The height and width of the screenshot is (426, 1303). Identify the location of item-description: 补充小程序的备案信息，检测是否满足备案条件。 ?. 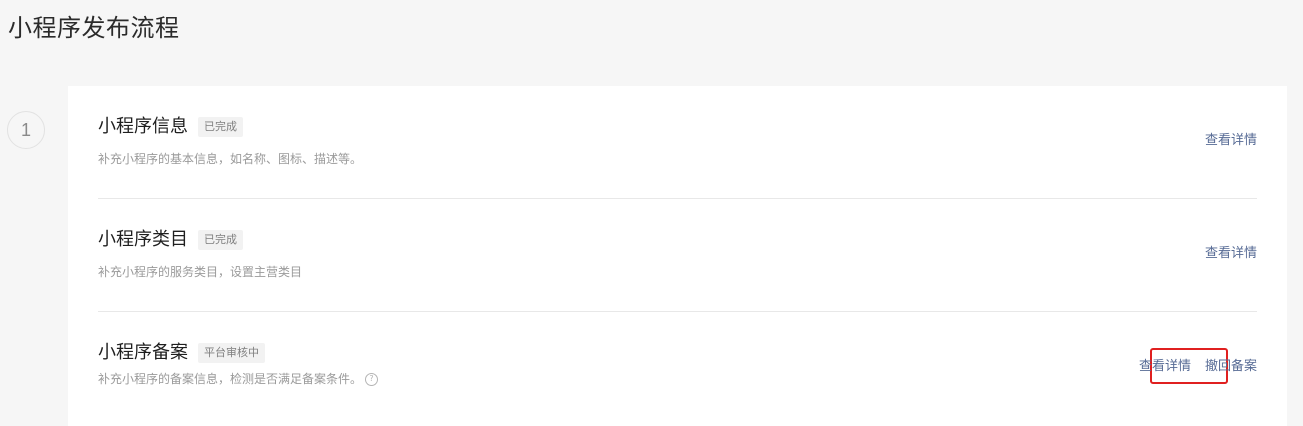
(238, 379).